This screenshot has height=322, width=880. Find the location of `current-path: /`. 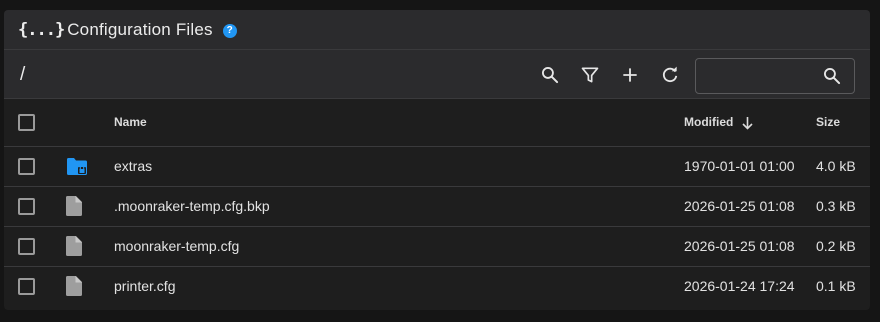

current-path: / is located at coordinates (23, 74).